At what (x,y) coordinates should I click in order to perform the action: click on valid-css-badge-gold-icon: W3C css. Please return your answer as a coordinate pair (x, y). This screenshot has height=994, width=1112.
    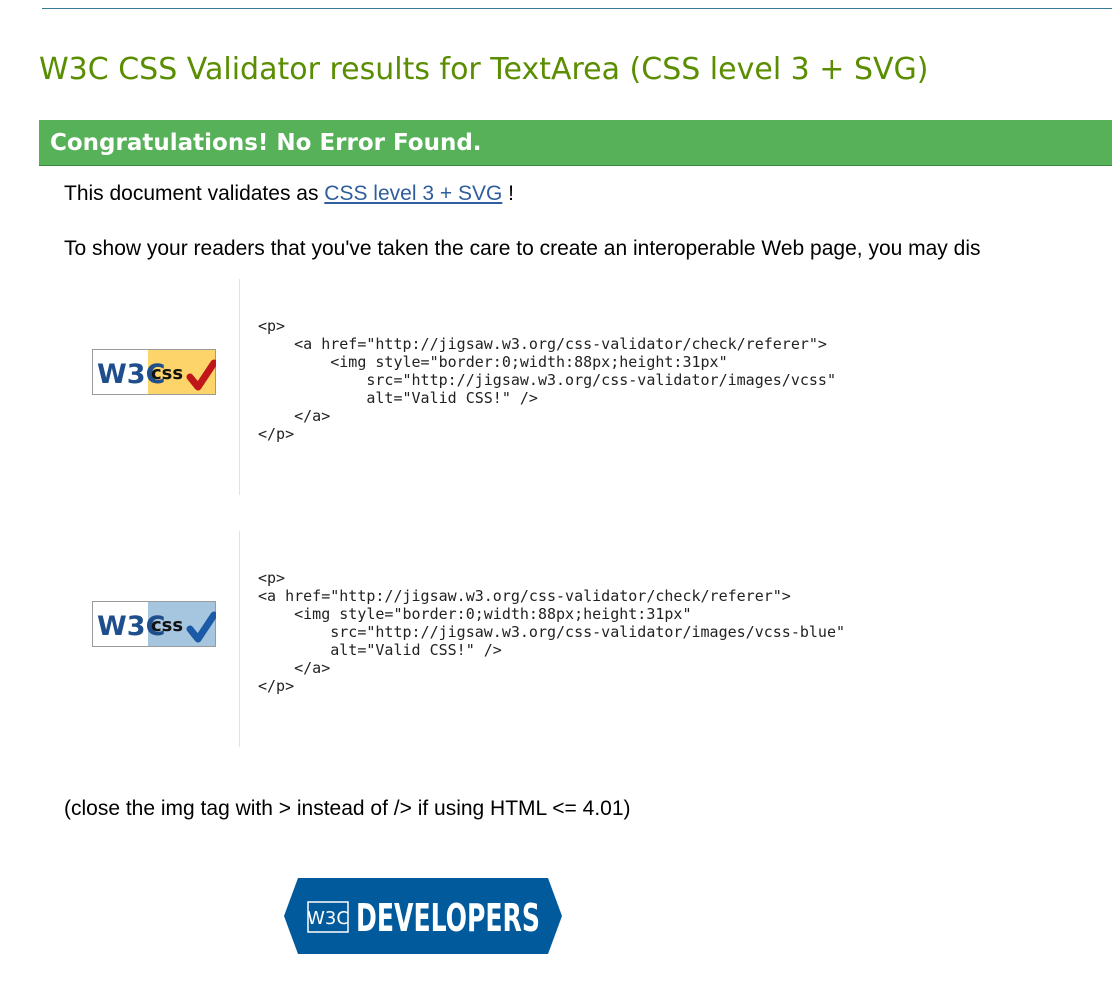
    Looking at the image, I should click on (154, 372).